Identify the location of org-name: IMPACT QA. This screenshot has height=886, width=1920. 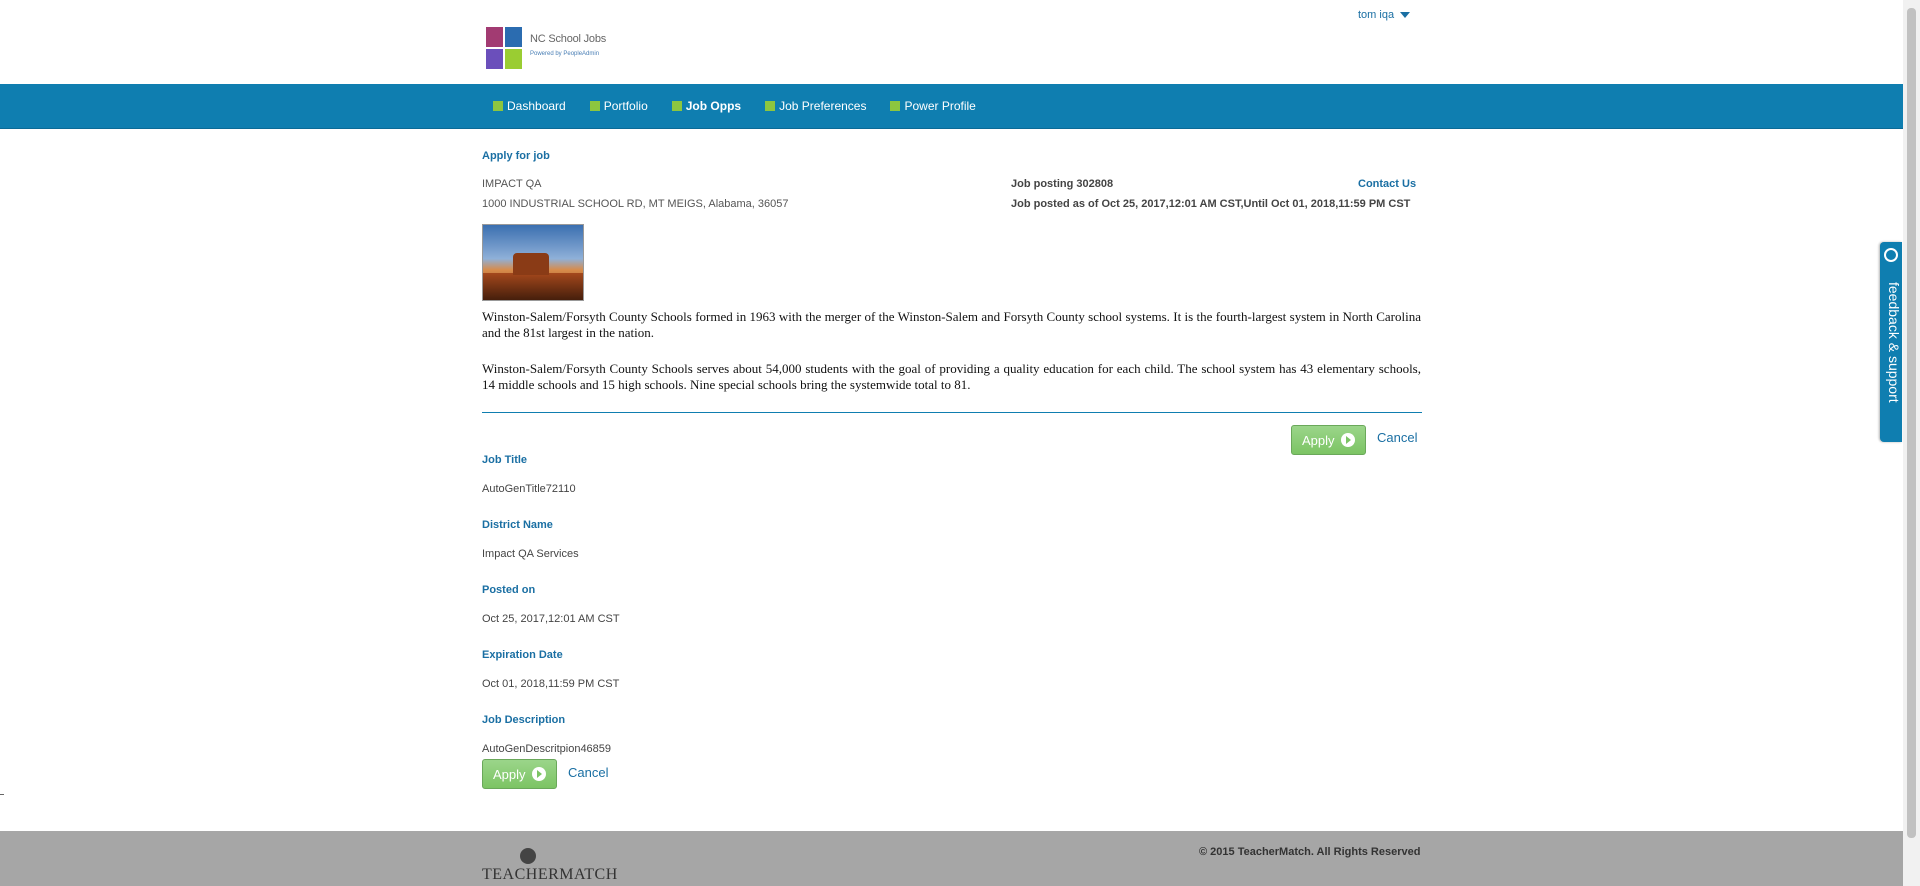
(512, 184).